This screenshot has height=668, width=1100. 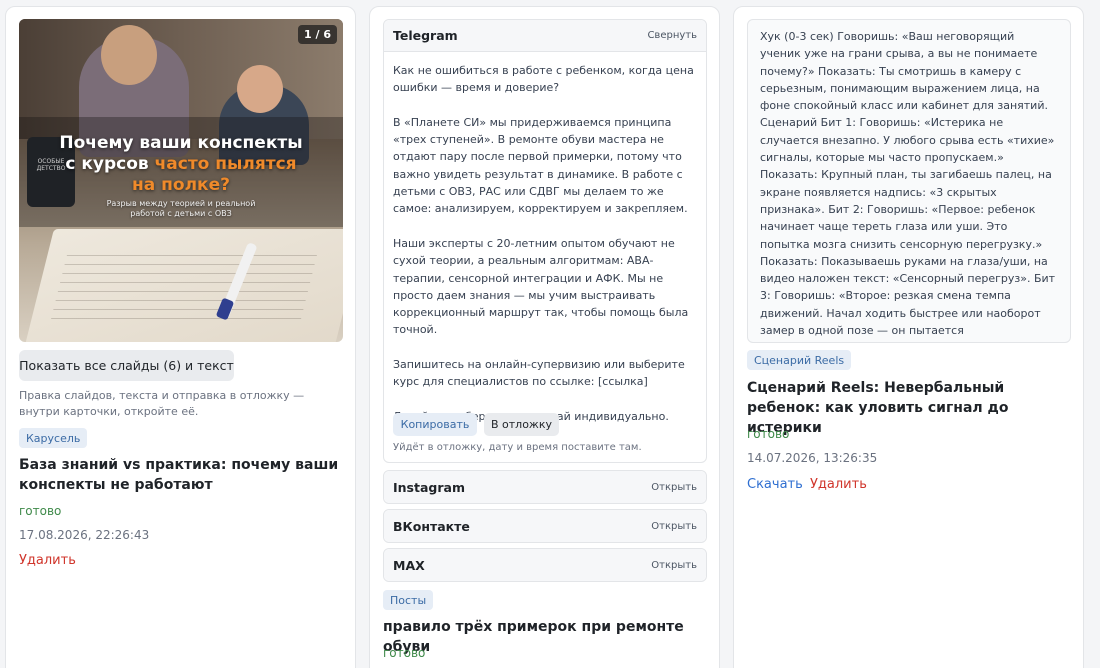 I want to click on content-type-tag: Посты, so click(x=408, y=600).